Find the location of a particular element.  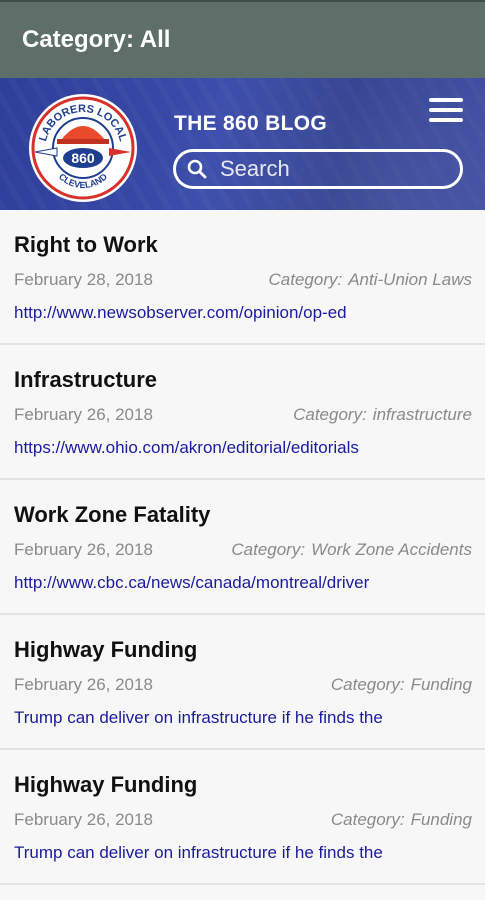

post-title: Infrastructure is located at coordinates (85, 380).